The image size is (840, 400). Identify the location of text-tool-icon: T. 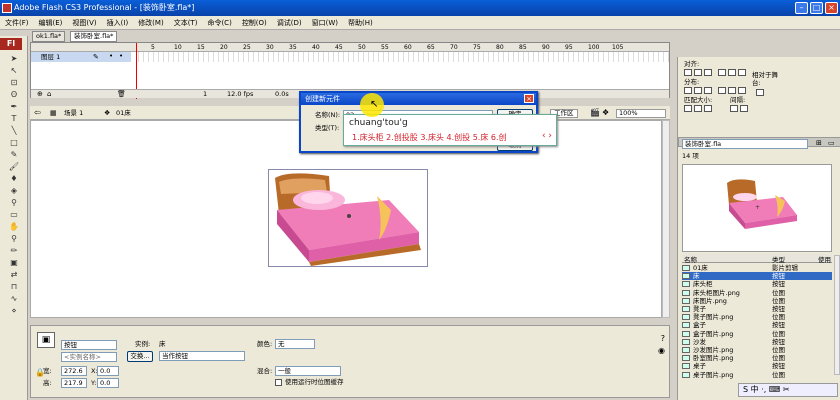
(14, 118).